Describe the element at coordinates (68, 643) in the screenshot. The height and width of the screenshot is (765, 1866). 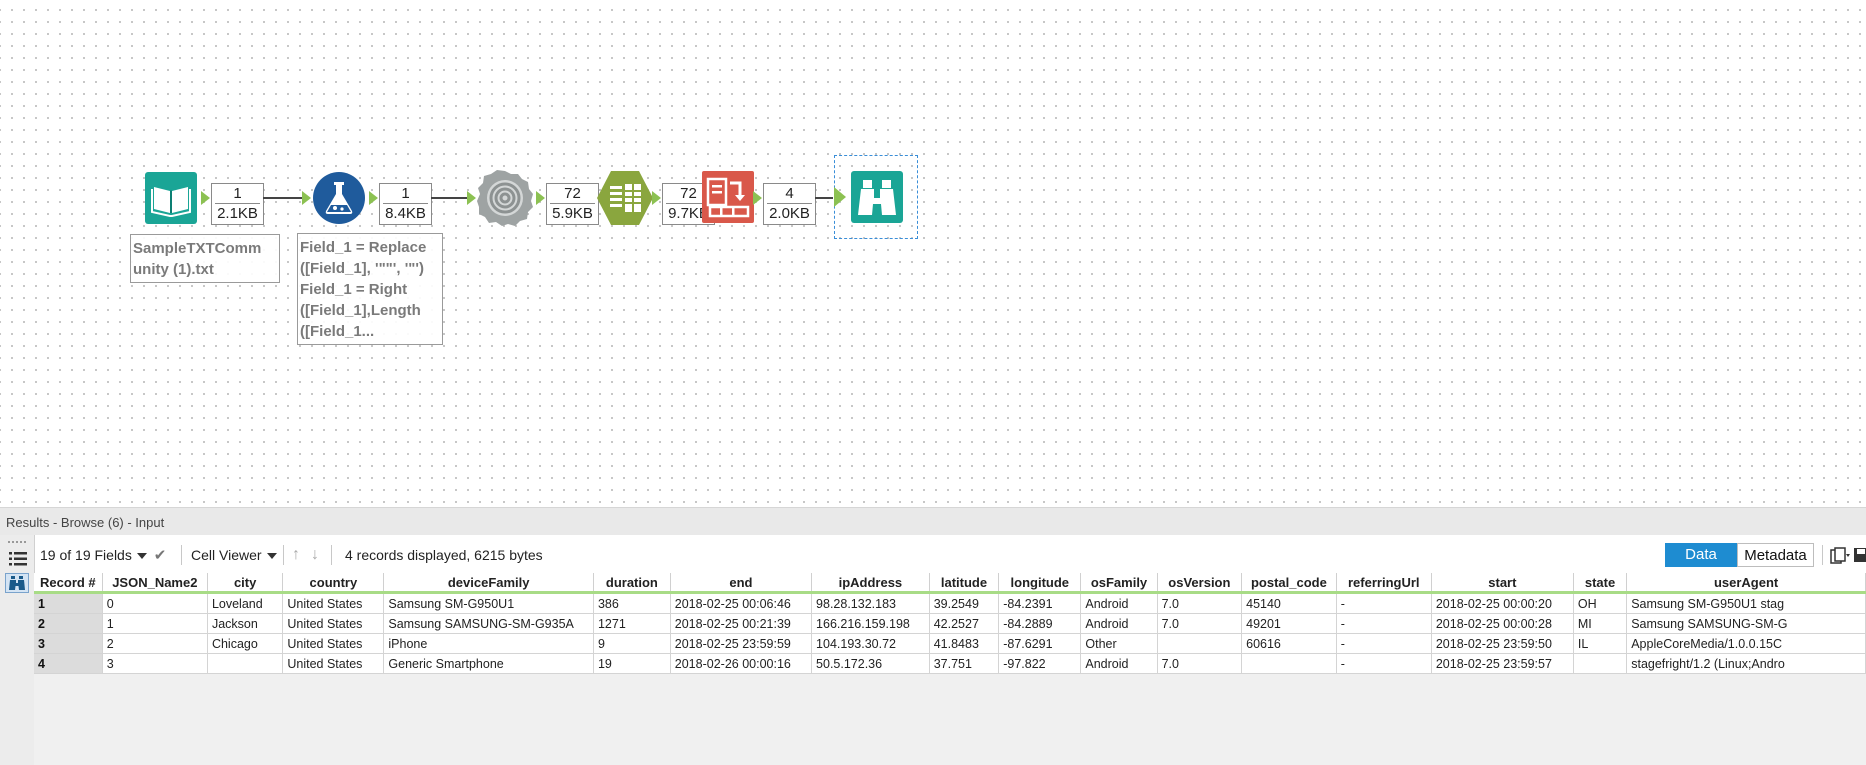
I see `record-number-cell: 3` at that location.